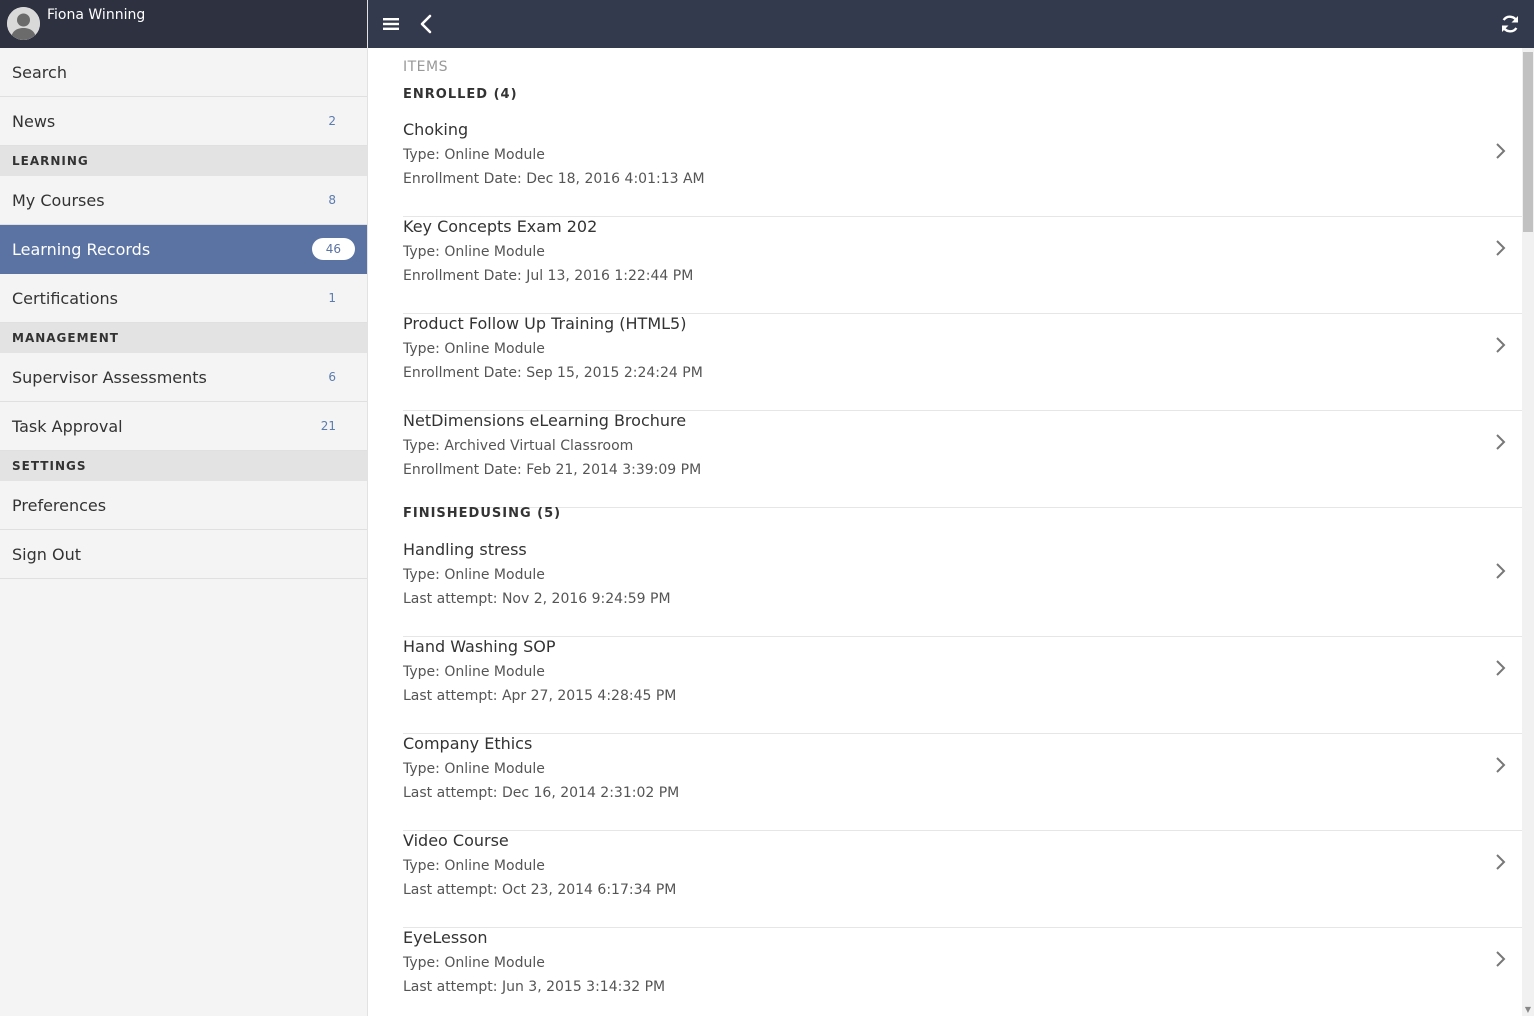  I want to click on user-name: Fiona Winning, so click(96, 15).